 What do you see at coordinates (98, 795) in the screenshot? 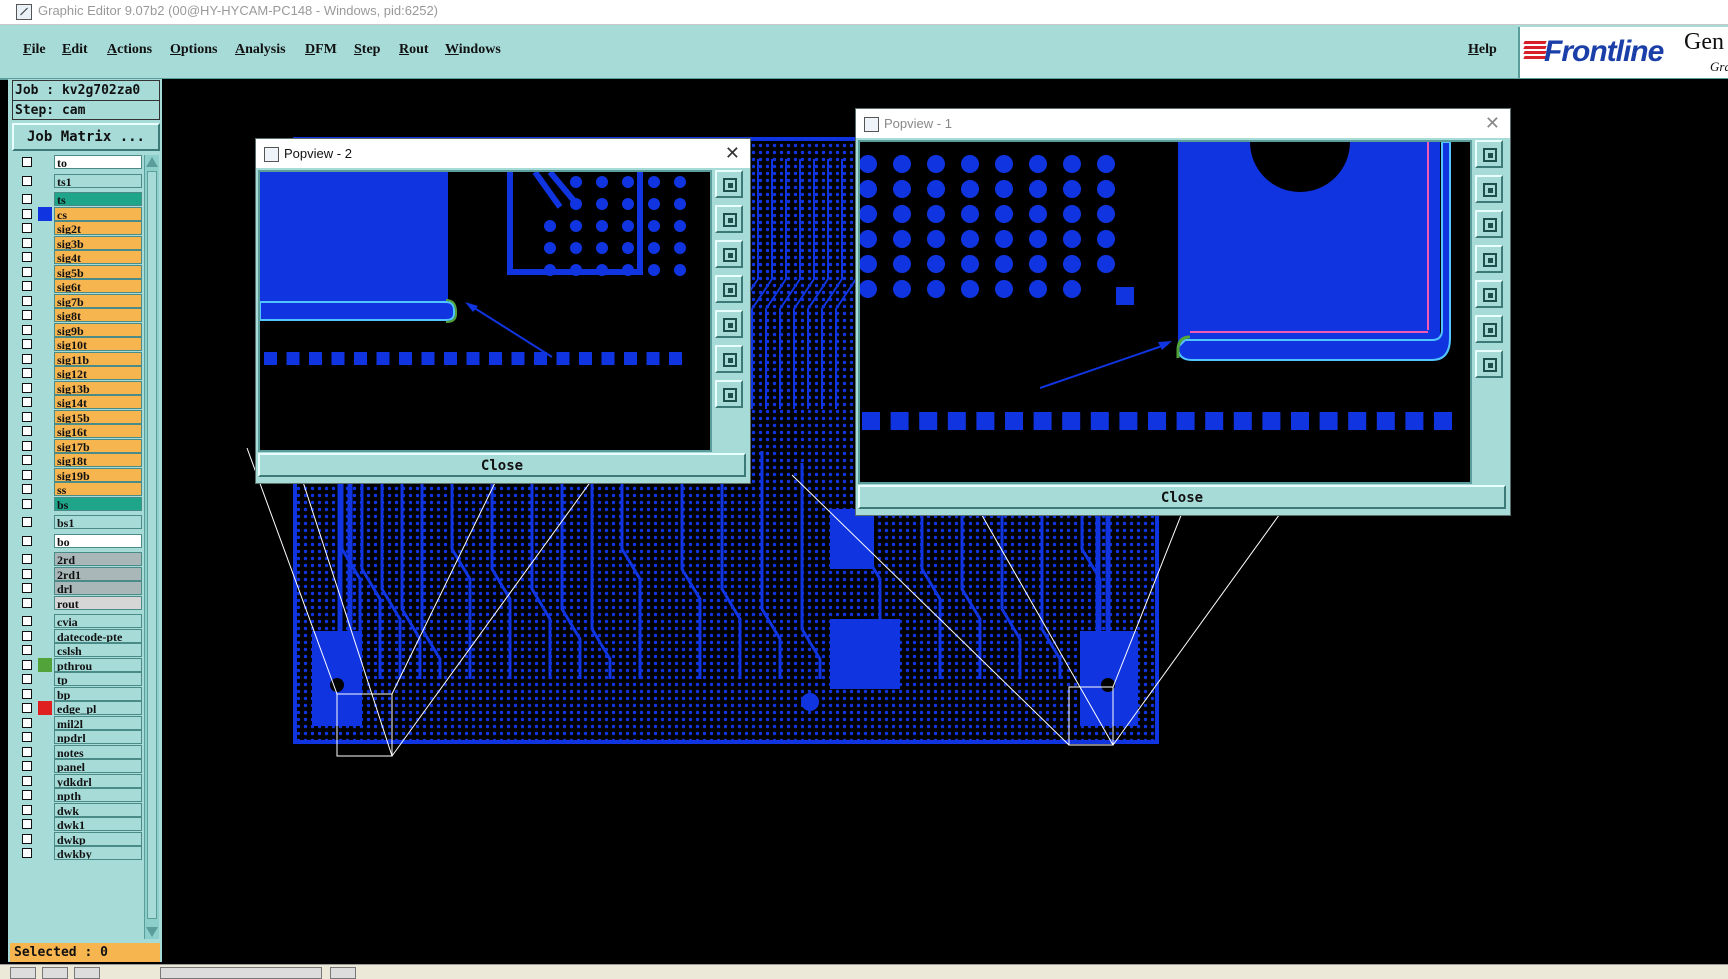
I see `layer-name: npth` at bounding box center [98, 795].